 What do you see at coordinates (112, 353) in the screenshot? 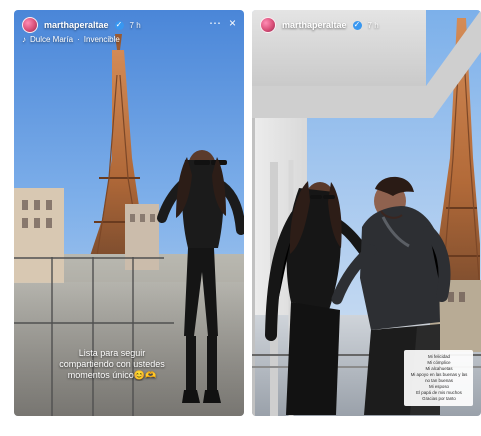
I see `left-caption-line-1: Lista para seguir` at bounding box center [112, 353].